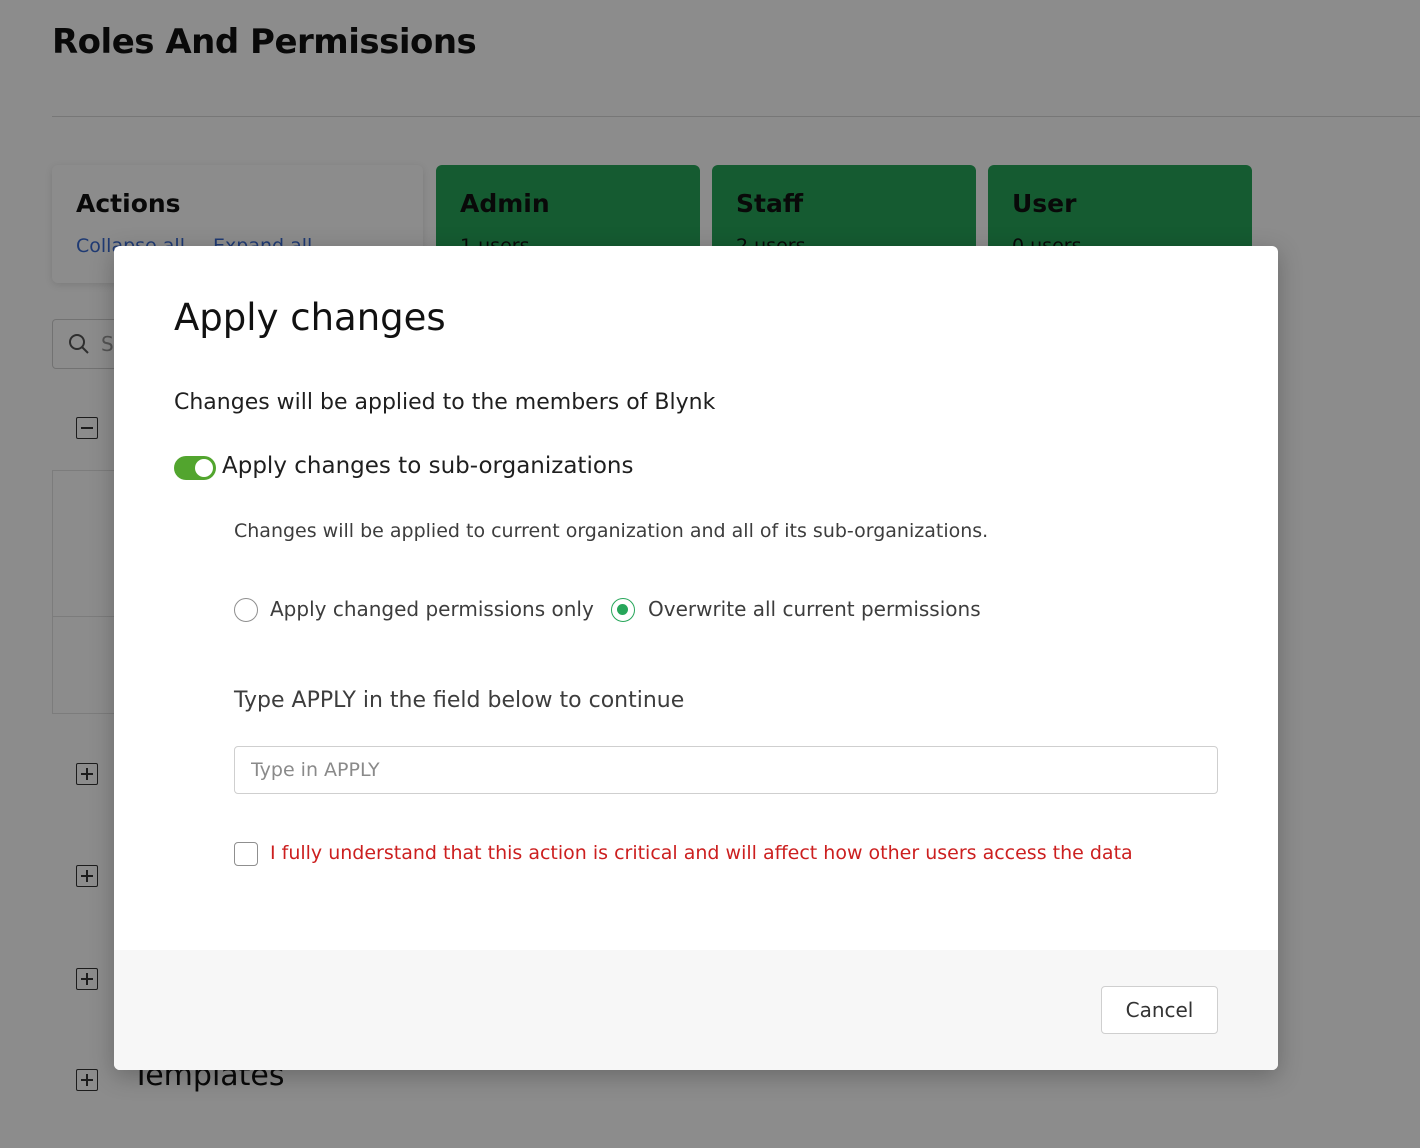 The height and width of the screenshot is (1148, 1420). Describe the element at coordinates (204, 468) in the screenshot. I see `toggle-knob` at that location.